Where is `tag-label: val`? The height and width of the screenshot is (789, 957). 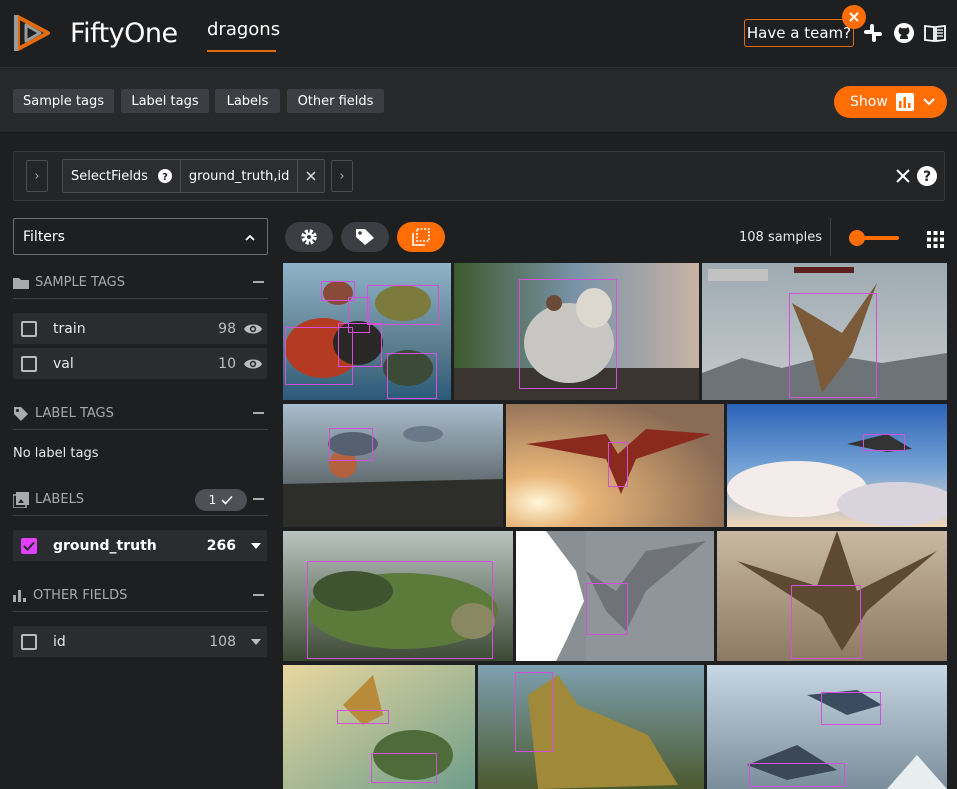
tag-label: val is located at coordinates (63, 363).